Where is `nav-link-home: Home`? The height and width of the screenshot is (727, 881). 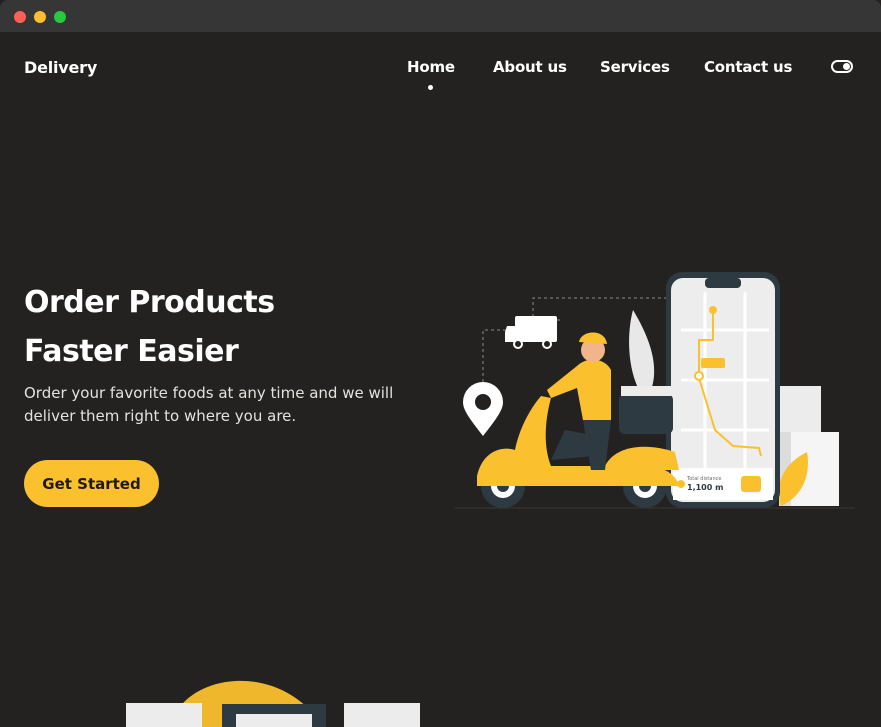
nav-link-home: Home is located at coordinates (431, 67).